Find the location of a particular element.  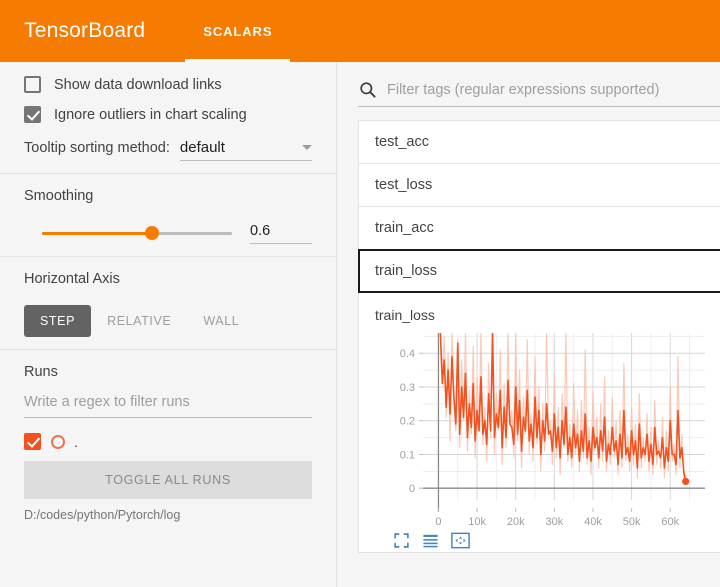

axis-option-step: STEP is located at coordinates (58, 321).